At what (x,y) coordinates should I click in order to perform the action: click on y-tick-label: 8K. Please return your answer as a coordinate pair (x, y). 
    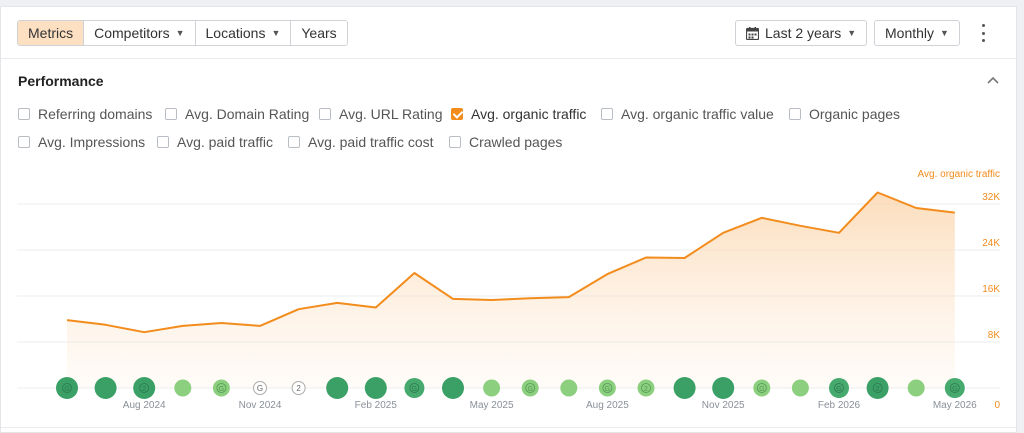
    Looking at the image, I should click on (994, 335).